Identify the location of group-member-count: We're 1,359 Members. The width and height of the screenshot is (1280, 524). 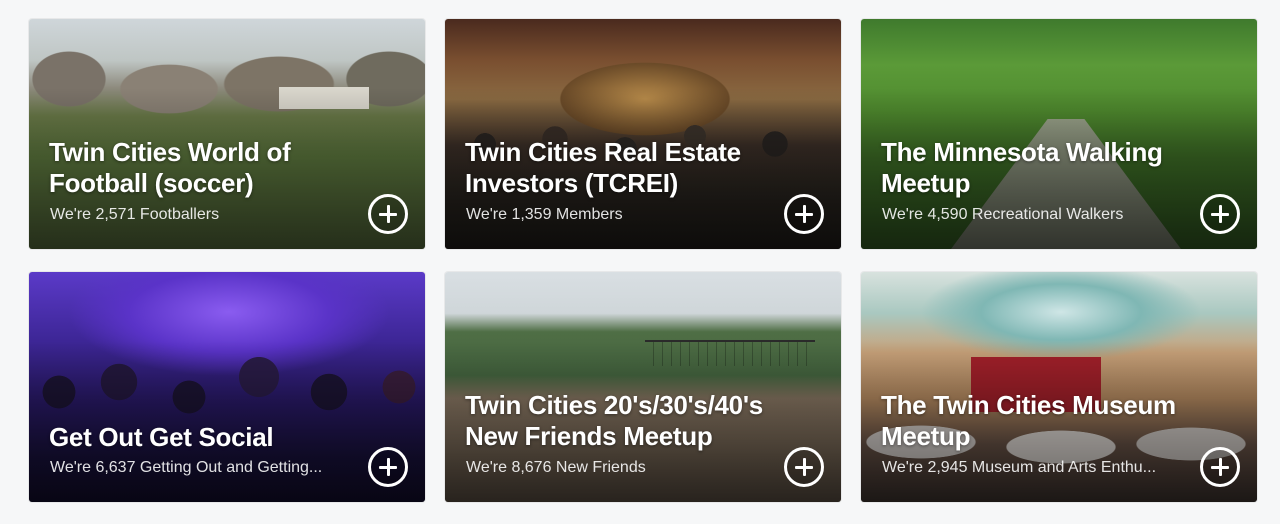
(544, 214).